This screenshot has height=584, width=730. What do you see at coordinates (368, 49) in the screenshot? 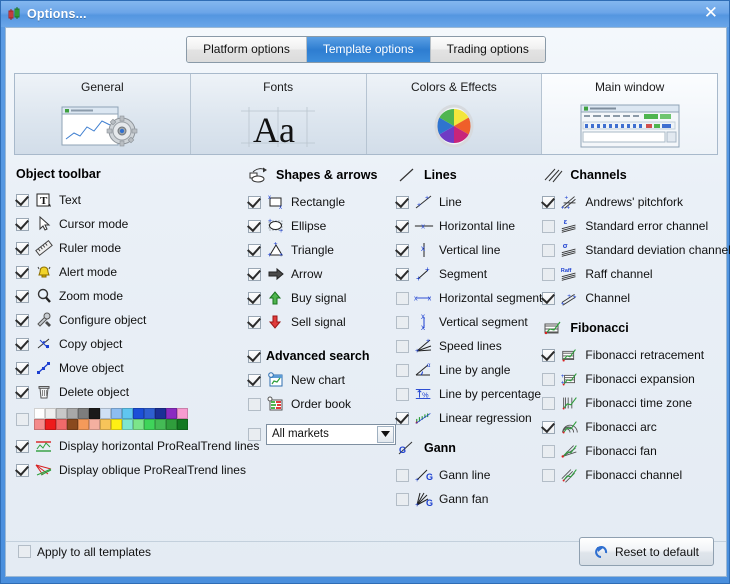
I see `tab-template-options: Template options` at bounding box center [368, 49].